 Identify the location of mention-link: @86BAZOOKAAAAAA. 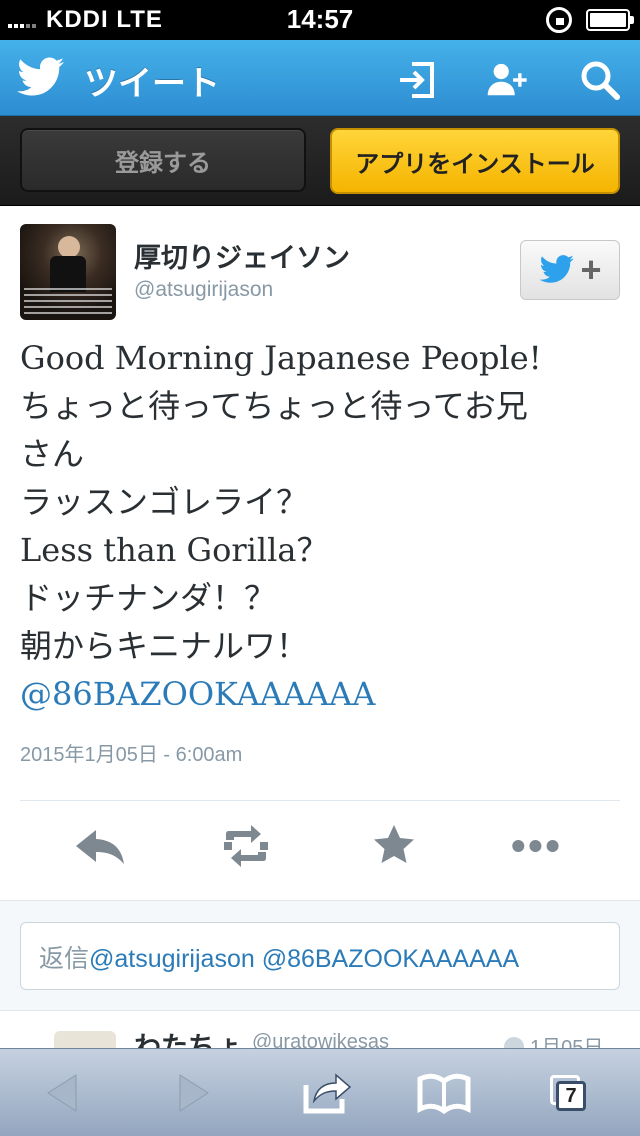
(320, 694).